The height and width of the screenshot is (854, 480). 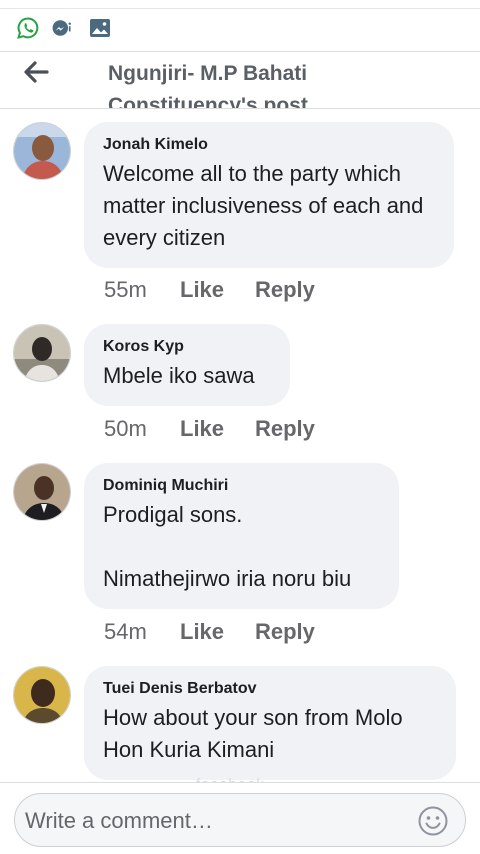 What do you see at coordinates (269, 689) in the screenshot?
I see `comment-author: Tuei Denis Berbatov` at bounding box center [269, 689].